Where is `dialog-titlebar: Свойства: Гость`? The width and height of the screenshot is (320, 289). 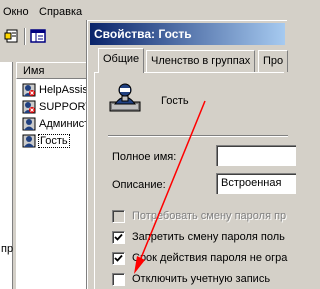
dialog-titlebar: Свойства: Гость is located at coordinates (187, 34).